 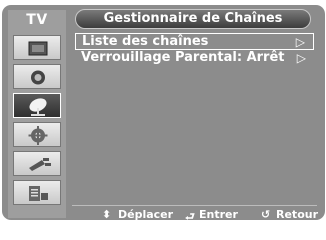 I want to click on move-hint-label: Déplacer, so click(x=146, y=214).